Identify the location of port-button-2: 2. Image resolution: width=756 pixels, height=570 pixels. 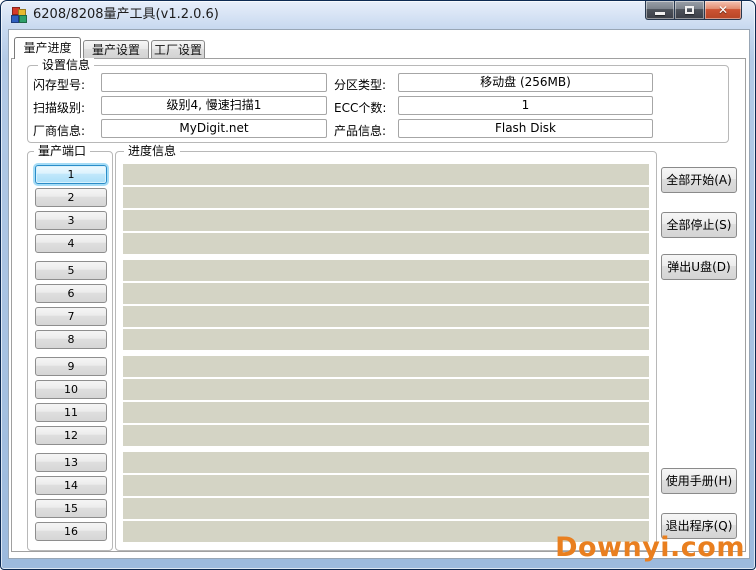
(71, 197).